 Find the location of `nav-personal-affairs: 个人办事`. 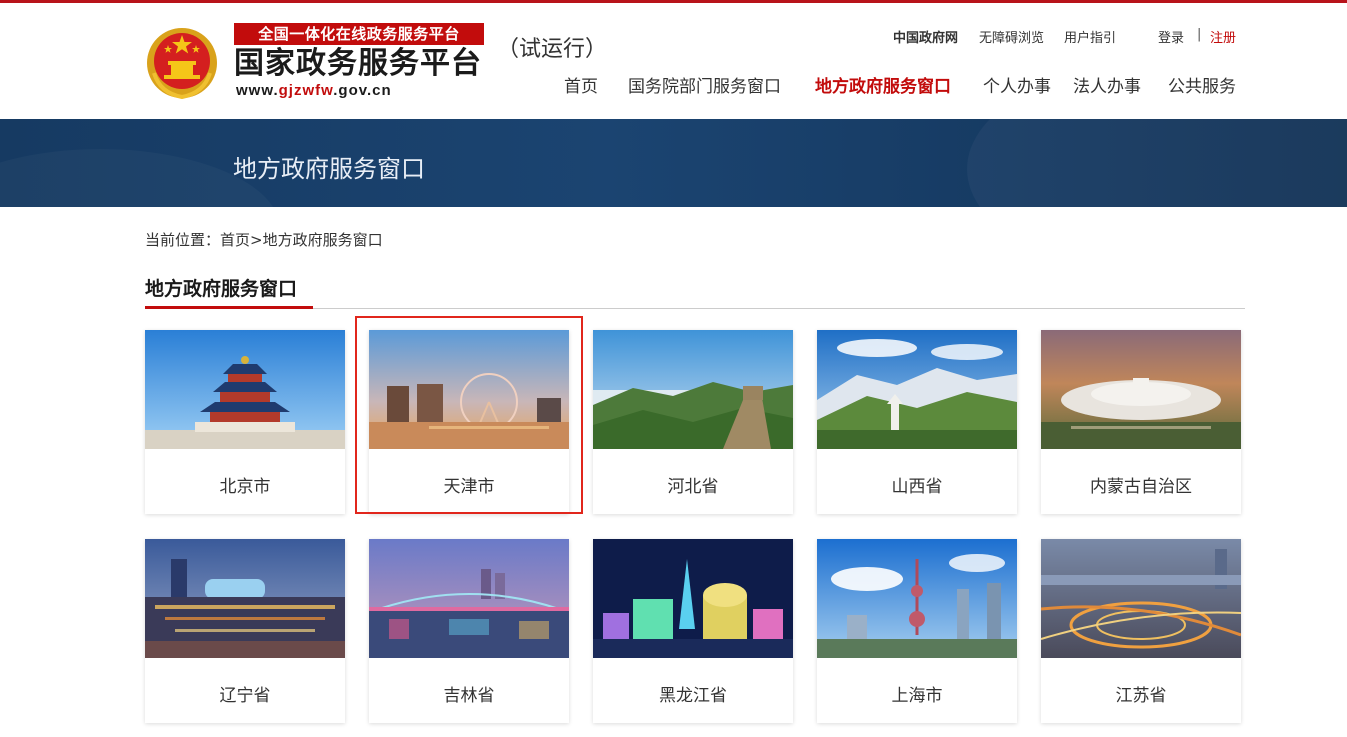

nav-personal-affairs: 个人办事 is located at coordinates (1017, 84).